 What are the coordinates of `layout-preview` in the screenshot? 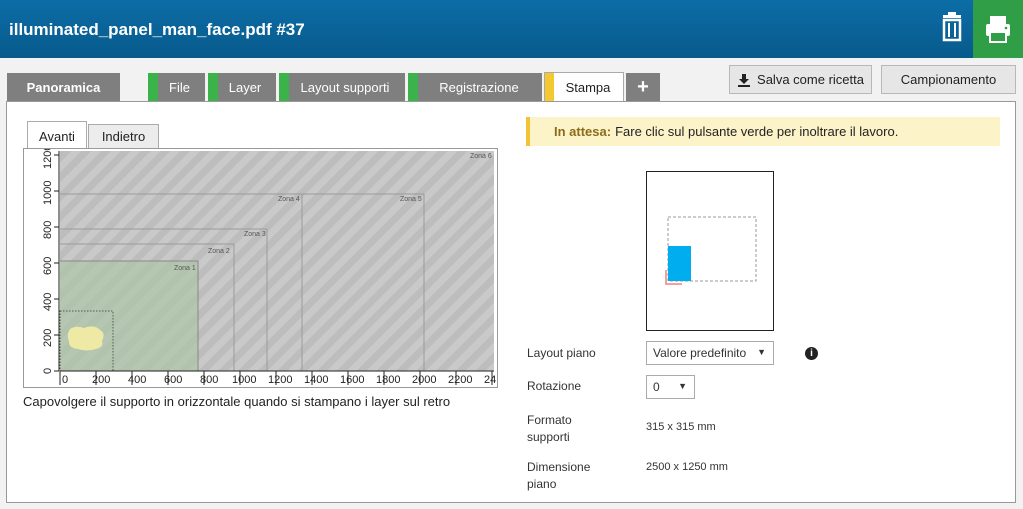 It's located at (710, 251).